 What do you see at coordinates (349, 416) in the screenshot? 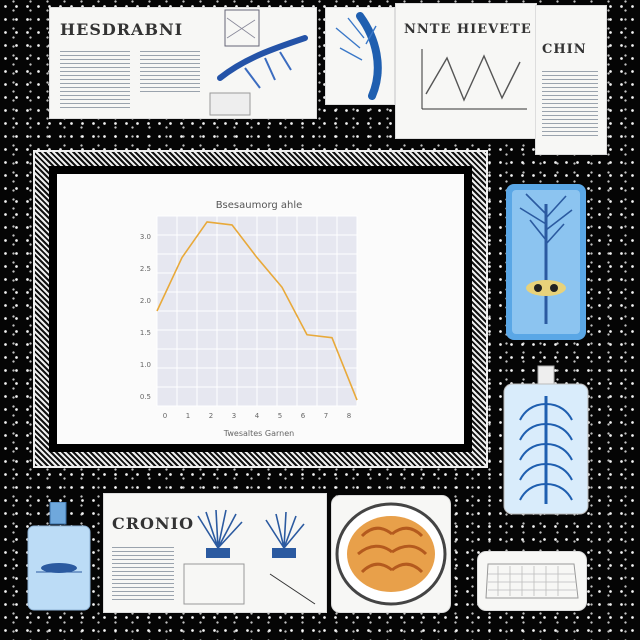
I see `x-tick-label: 8` at bounding box center [349, 416].